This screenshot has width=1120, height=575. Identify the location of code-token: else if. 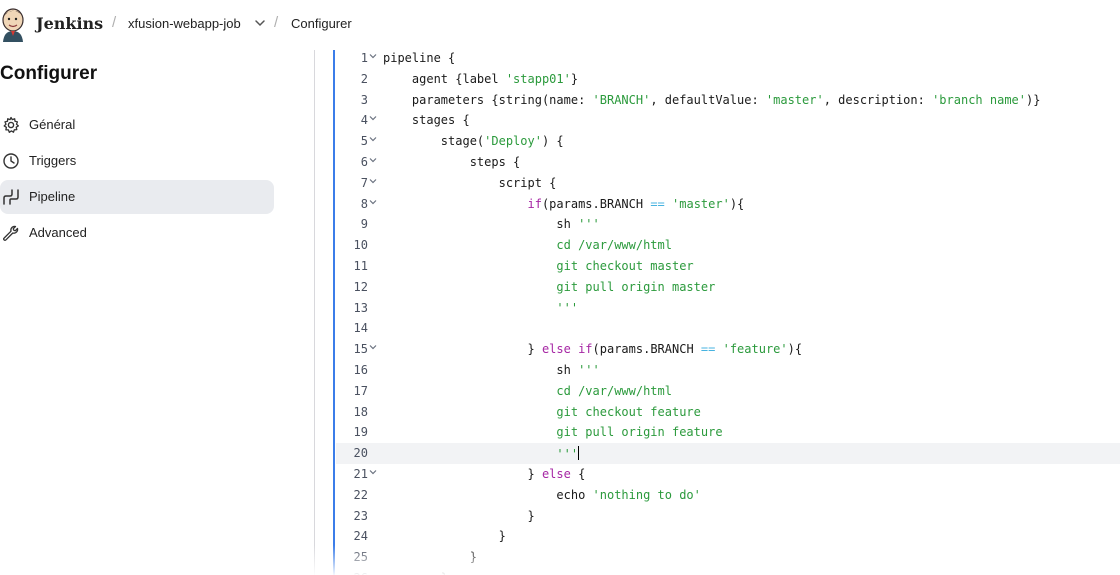
(567, 349).